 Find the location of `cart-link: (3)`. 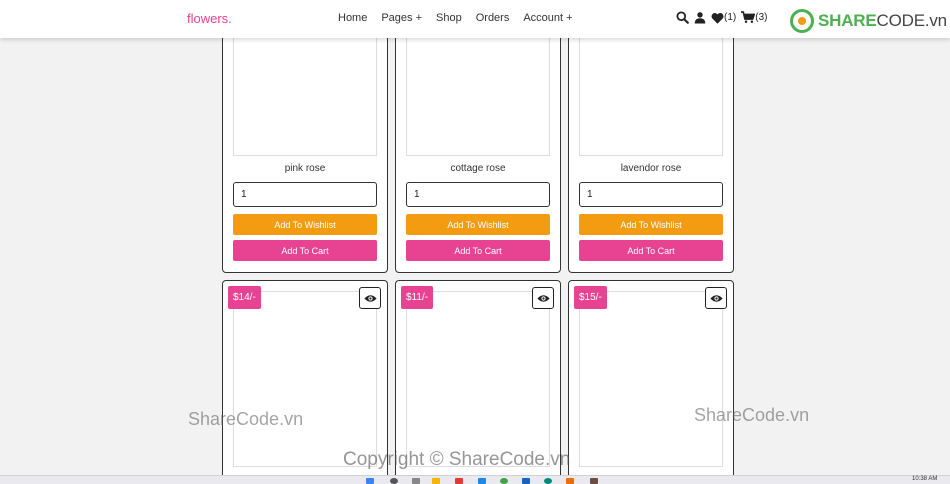

cart-link: (3) is located at coordinates (754, 17).